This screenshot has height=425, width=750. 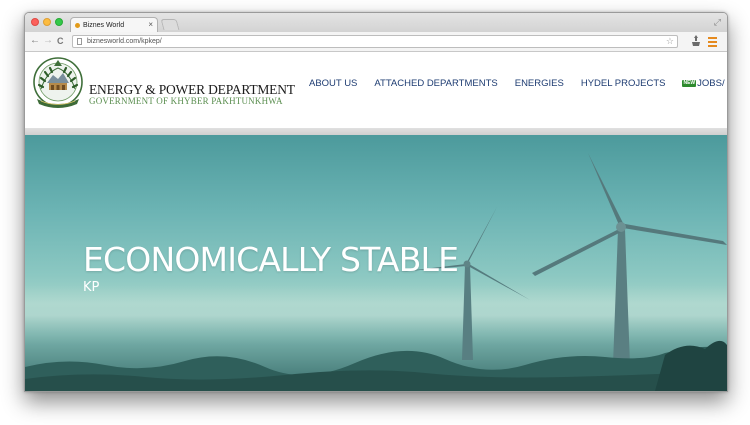 What do you see at coordinates (104, 25) in the screenshot?
I see `tab-title: Biznes World` at bounding box center [104, 25].